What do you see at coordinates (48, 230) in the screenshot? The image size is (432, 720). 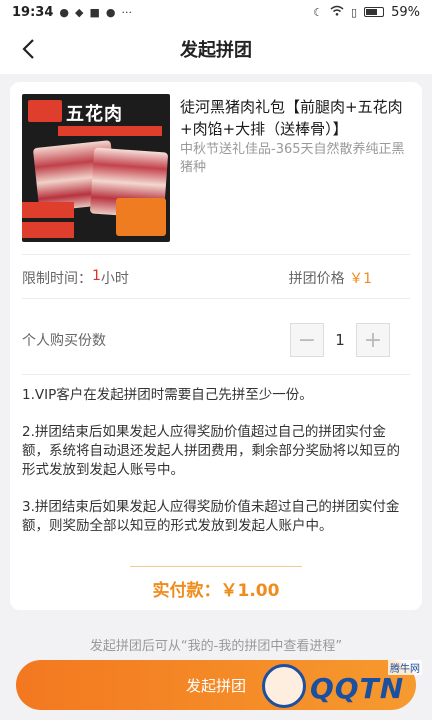 I see `image-tag-shipping` at bounding box center [48, 230].